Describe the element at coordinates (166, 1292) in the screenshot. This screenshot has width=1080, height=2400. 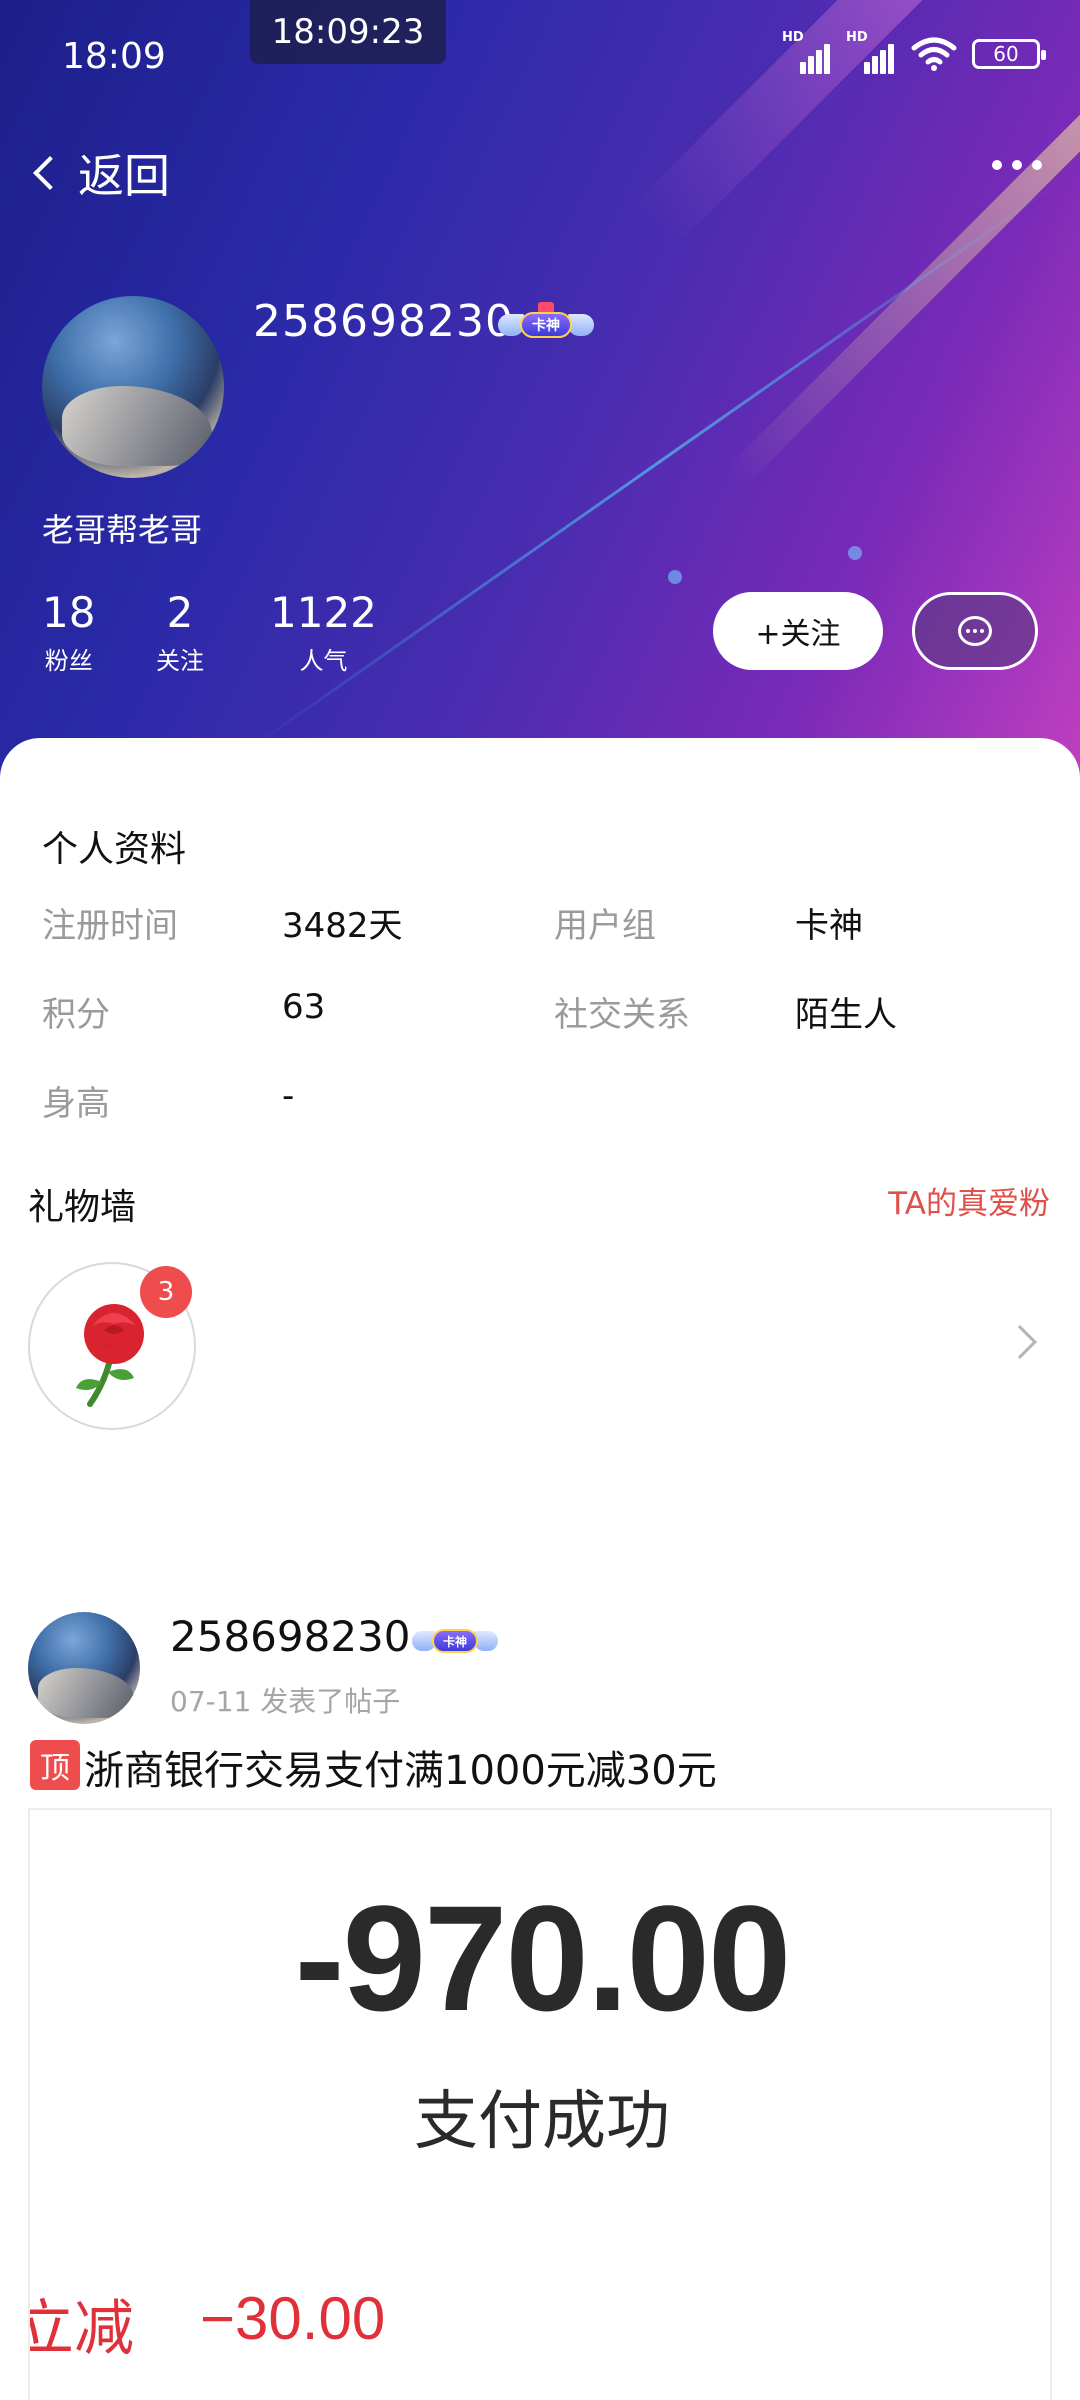
I see `gift-count-badge: 3` at that location.